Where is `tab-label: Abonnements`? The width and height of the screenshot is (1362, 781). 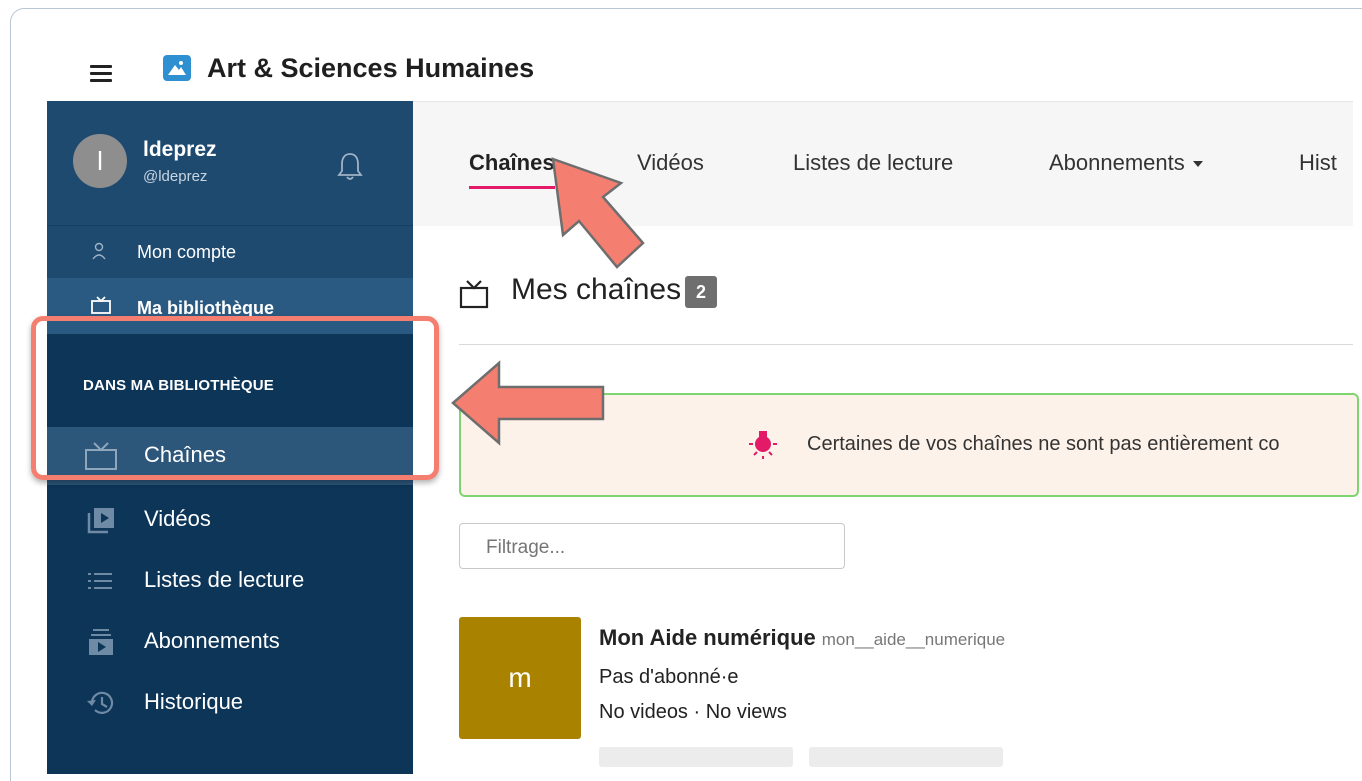
tab-label: Abonnements is located at coordinates (1117, 162).